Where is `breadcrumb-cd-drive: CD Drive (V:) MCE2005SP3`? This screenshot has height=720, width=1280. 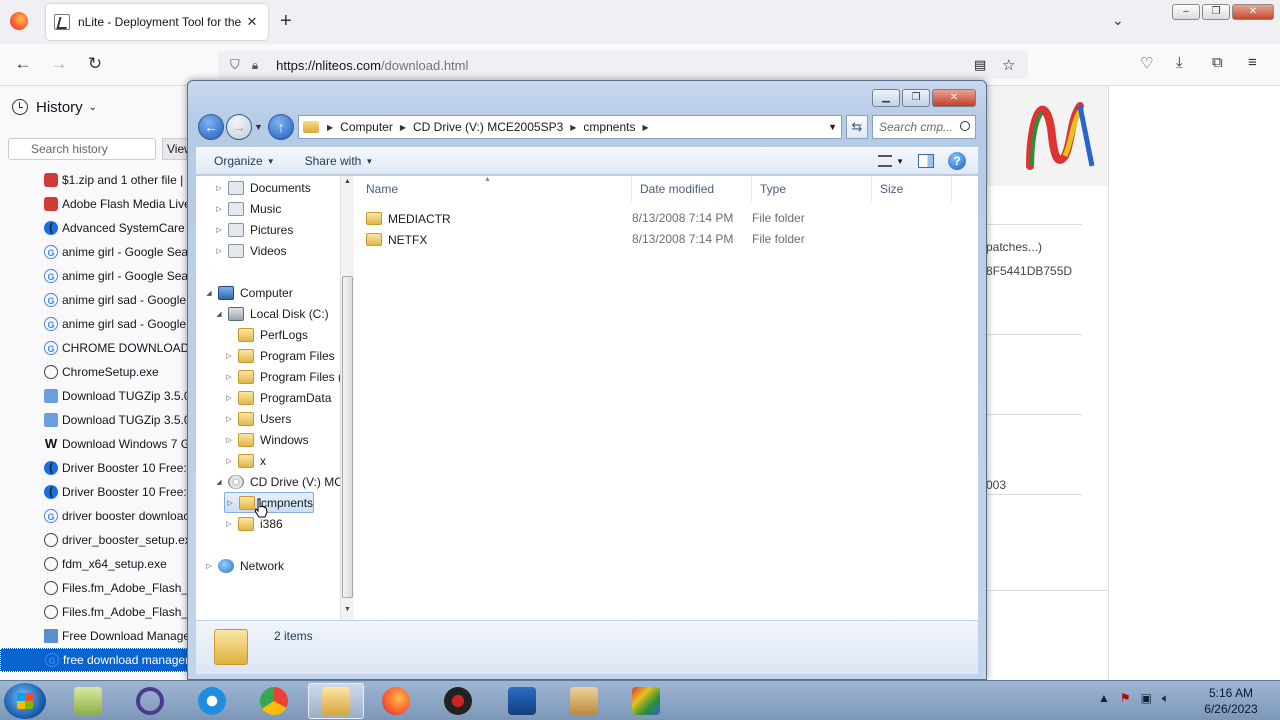
breadcrumb-cd-drive: CD Drive (V:) MCE2005SP3 is located at coordinates (488, 127).